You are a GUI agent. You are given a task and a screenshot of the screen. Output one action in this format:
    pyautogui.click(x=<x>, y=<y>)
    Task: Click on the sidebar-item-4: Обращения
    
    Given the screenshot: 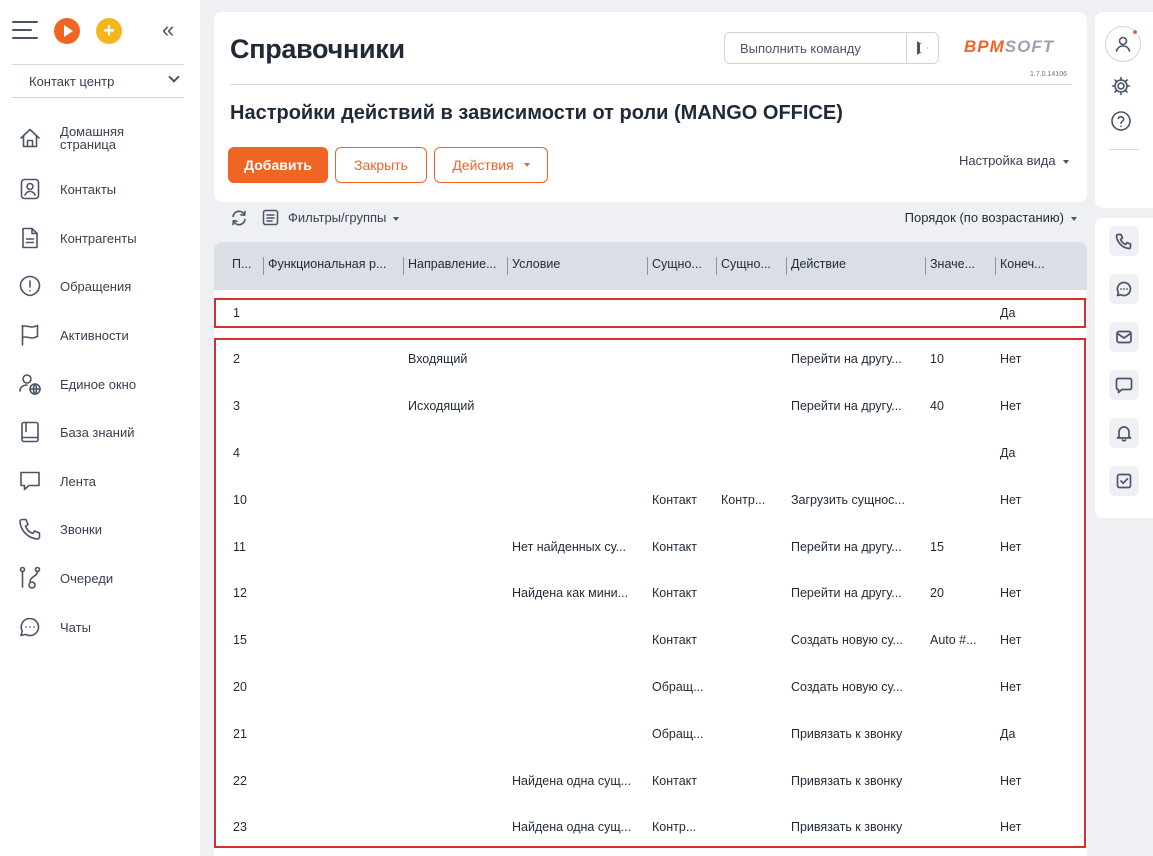 What is the action you would take?
    pyautogui.click(x=106, y=286)
    